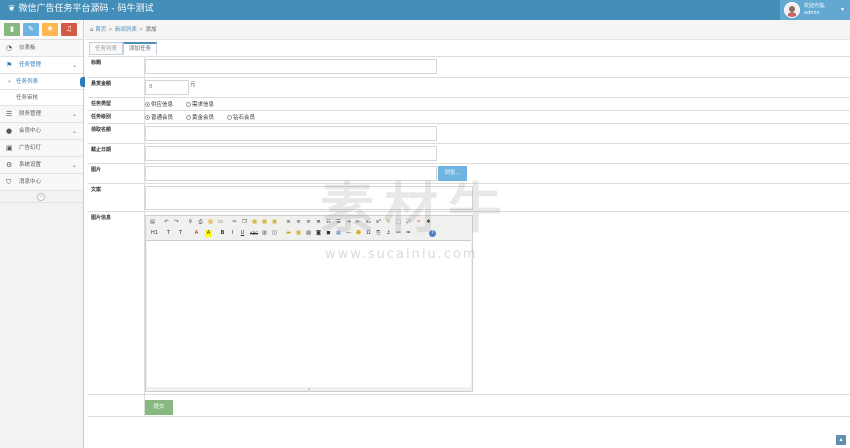 The image size is (850, 448). Describe the element at coordinates (116, 173) in the screenshot. I see `image-label: 图片` at that location.